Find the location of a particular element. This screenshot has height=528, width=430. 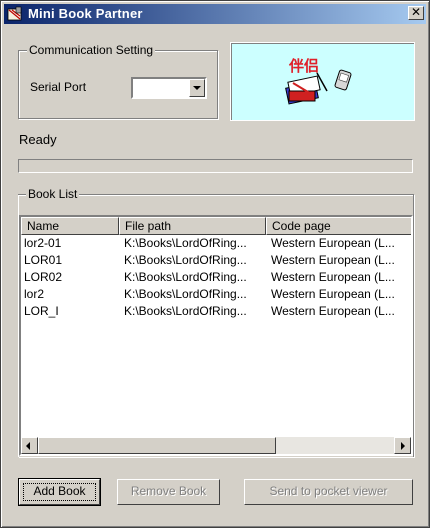

book-partner-logo: 伴侣 is located at coordinates (318, 81).